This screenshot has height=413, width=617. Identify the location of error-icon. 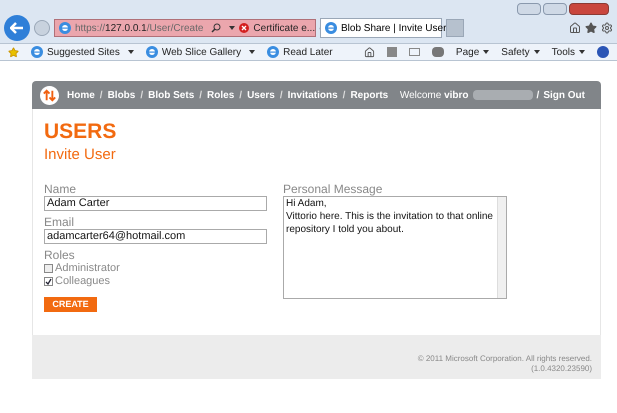
(244, 28).